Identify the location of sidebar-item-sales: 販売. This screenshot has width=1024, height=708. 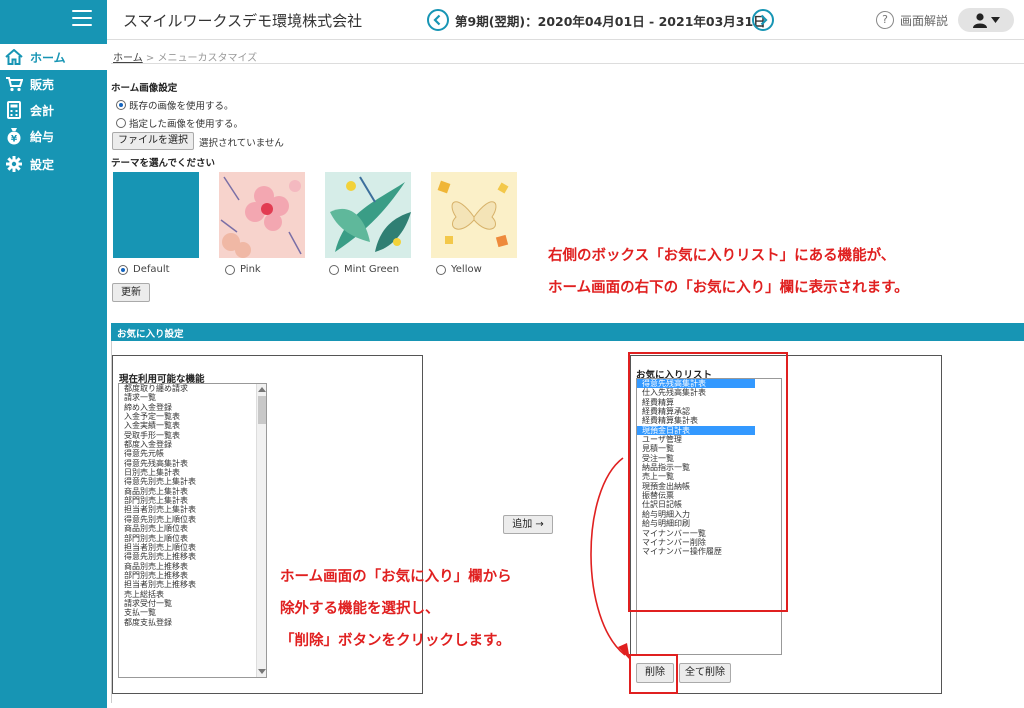
(53, 84).